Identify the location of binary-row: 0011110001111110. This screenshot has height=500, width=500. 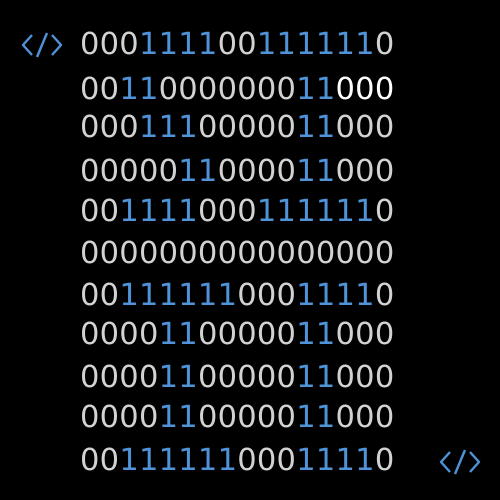
(237, 212).